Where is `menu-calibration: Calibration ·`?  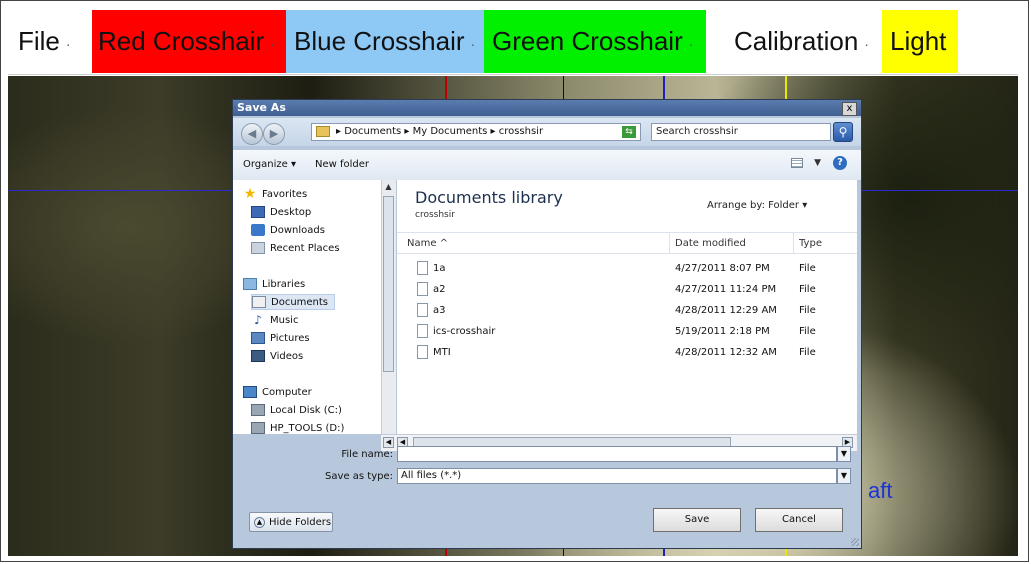
menu-calibration: Calibration · is located at coordinates (804, 41).